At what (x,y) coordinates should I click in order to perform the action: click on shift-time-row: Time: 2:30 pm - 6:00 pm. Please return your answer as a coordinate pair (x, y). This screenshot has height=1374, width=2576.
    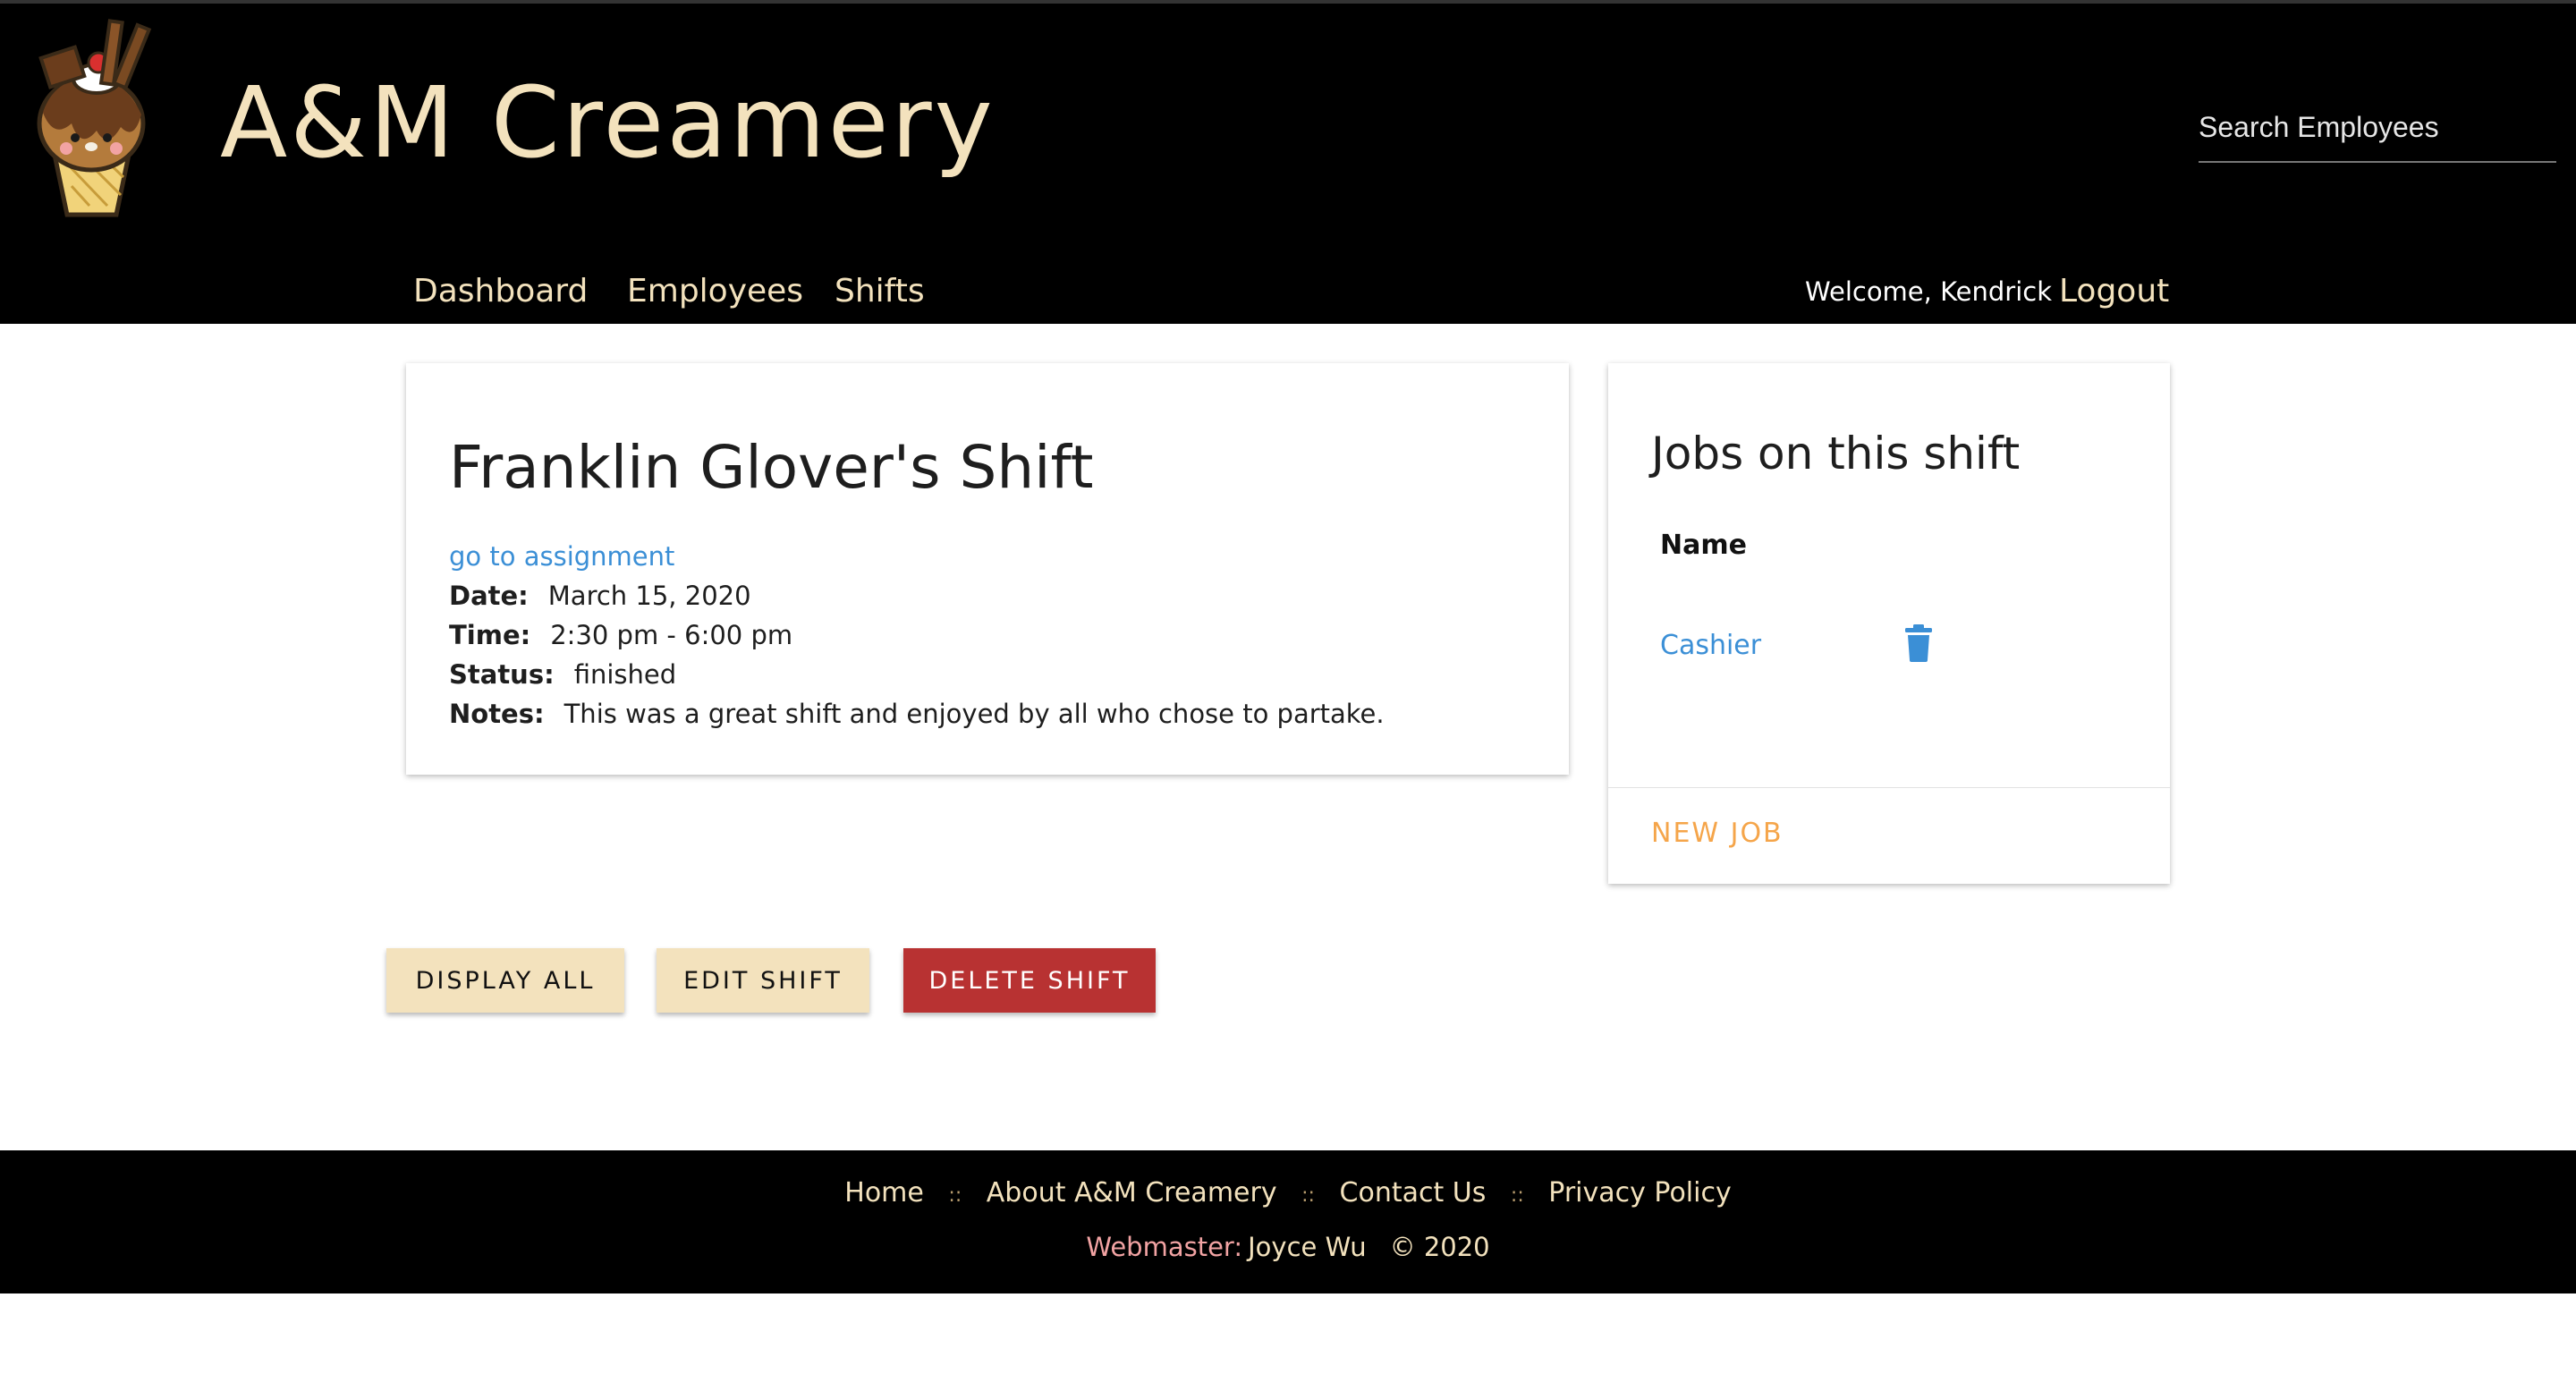
    Looking at the image, I should click on (620, 635).